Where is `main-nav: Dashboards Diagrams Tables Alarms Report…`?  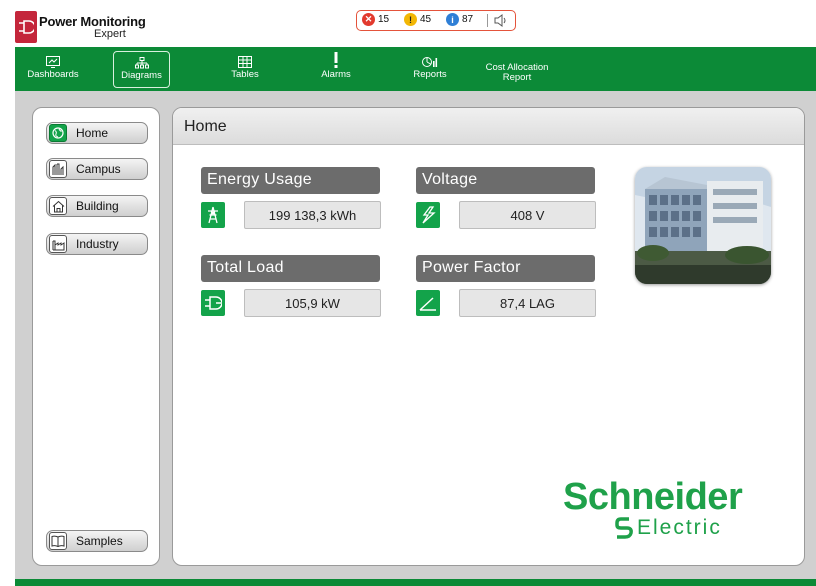
main-nav: Dashboards Diagrams Tables Alarms Report… is located at coordinates (415, 69).